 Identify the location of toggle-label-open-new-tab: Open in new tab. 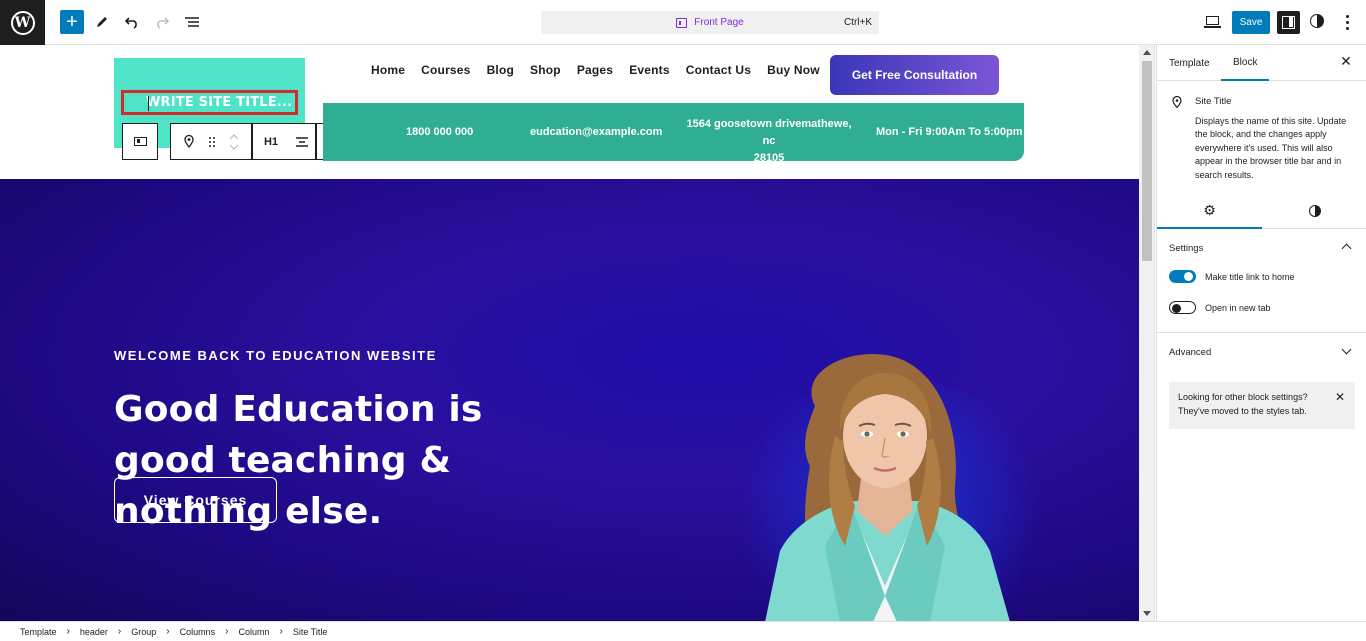
(1238, 308).